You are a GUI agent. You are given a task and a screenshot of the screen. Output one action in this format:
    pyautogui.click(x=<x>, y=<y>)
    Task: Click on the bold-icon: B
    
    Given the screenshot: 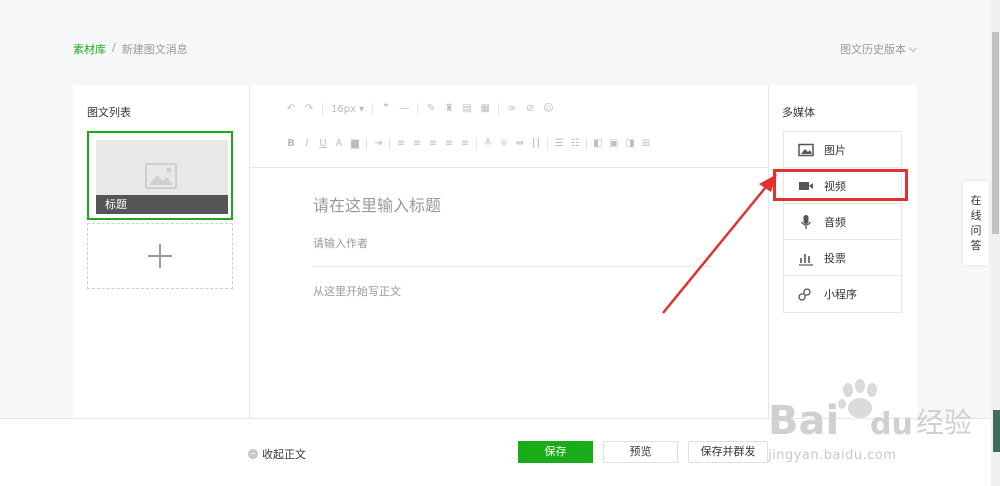 What is the action you would take?
    pyautogui.click(x=291, y=144)
    